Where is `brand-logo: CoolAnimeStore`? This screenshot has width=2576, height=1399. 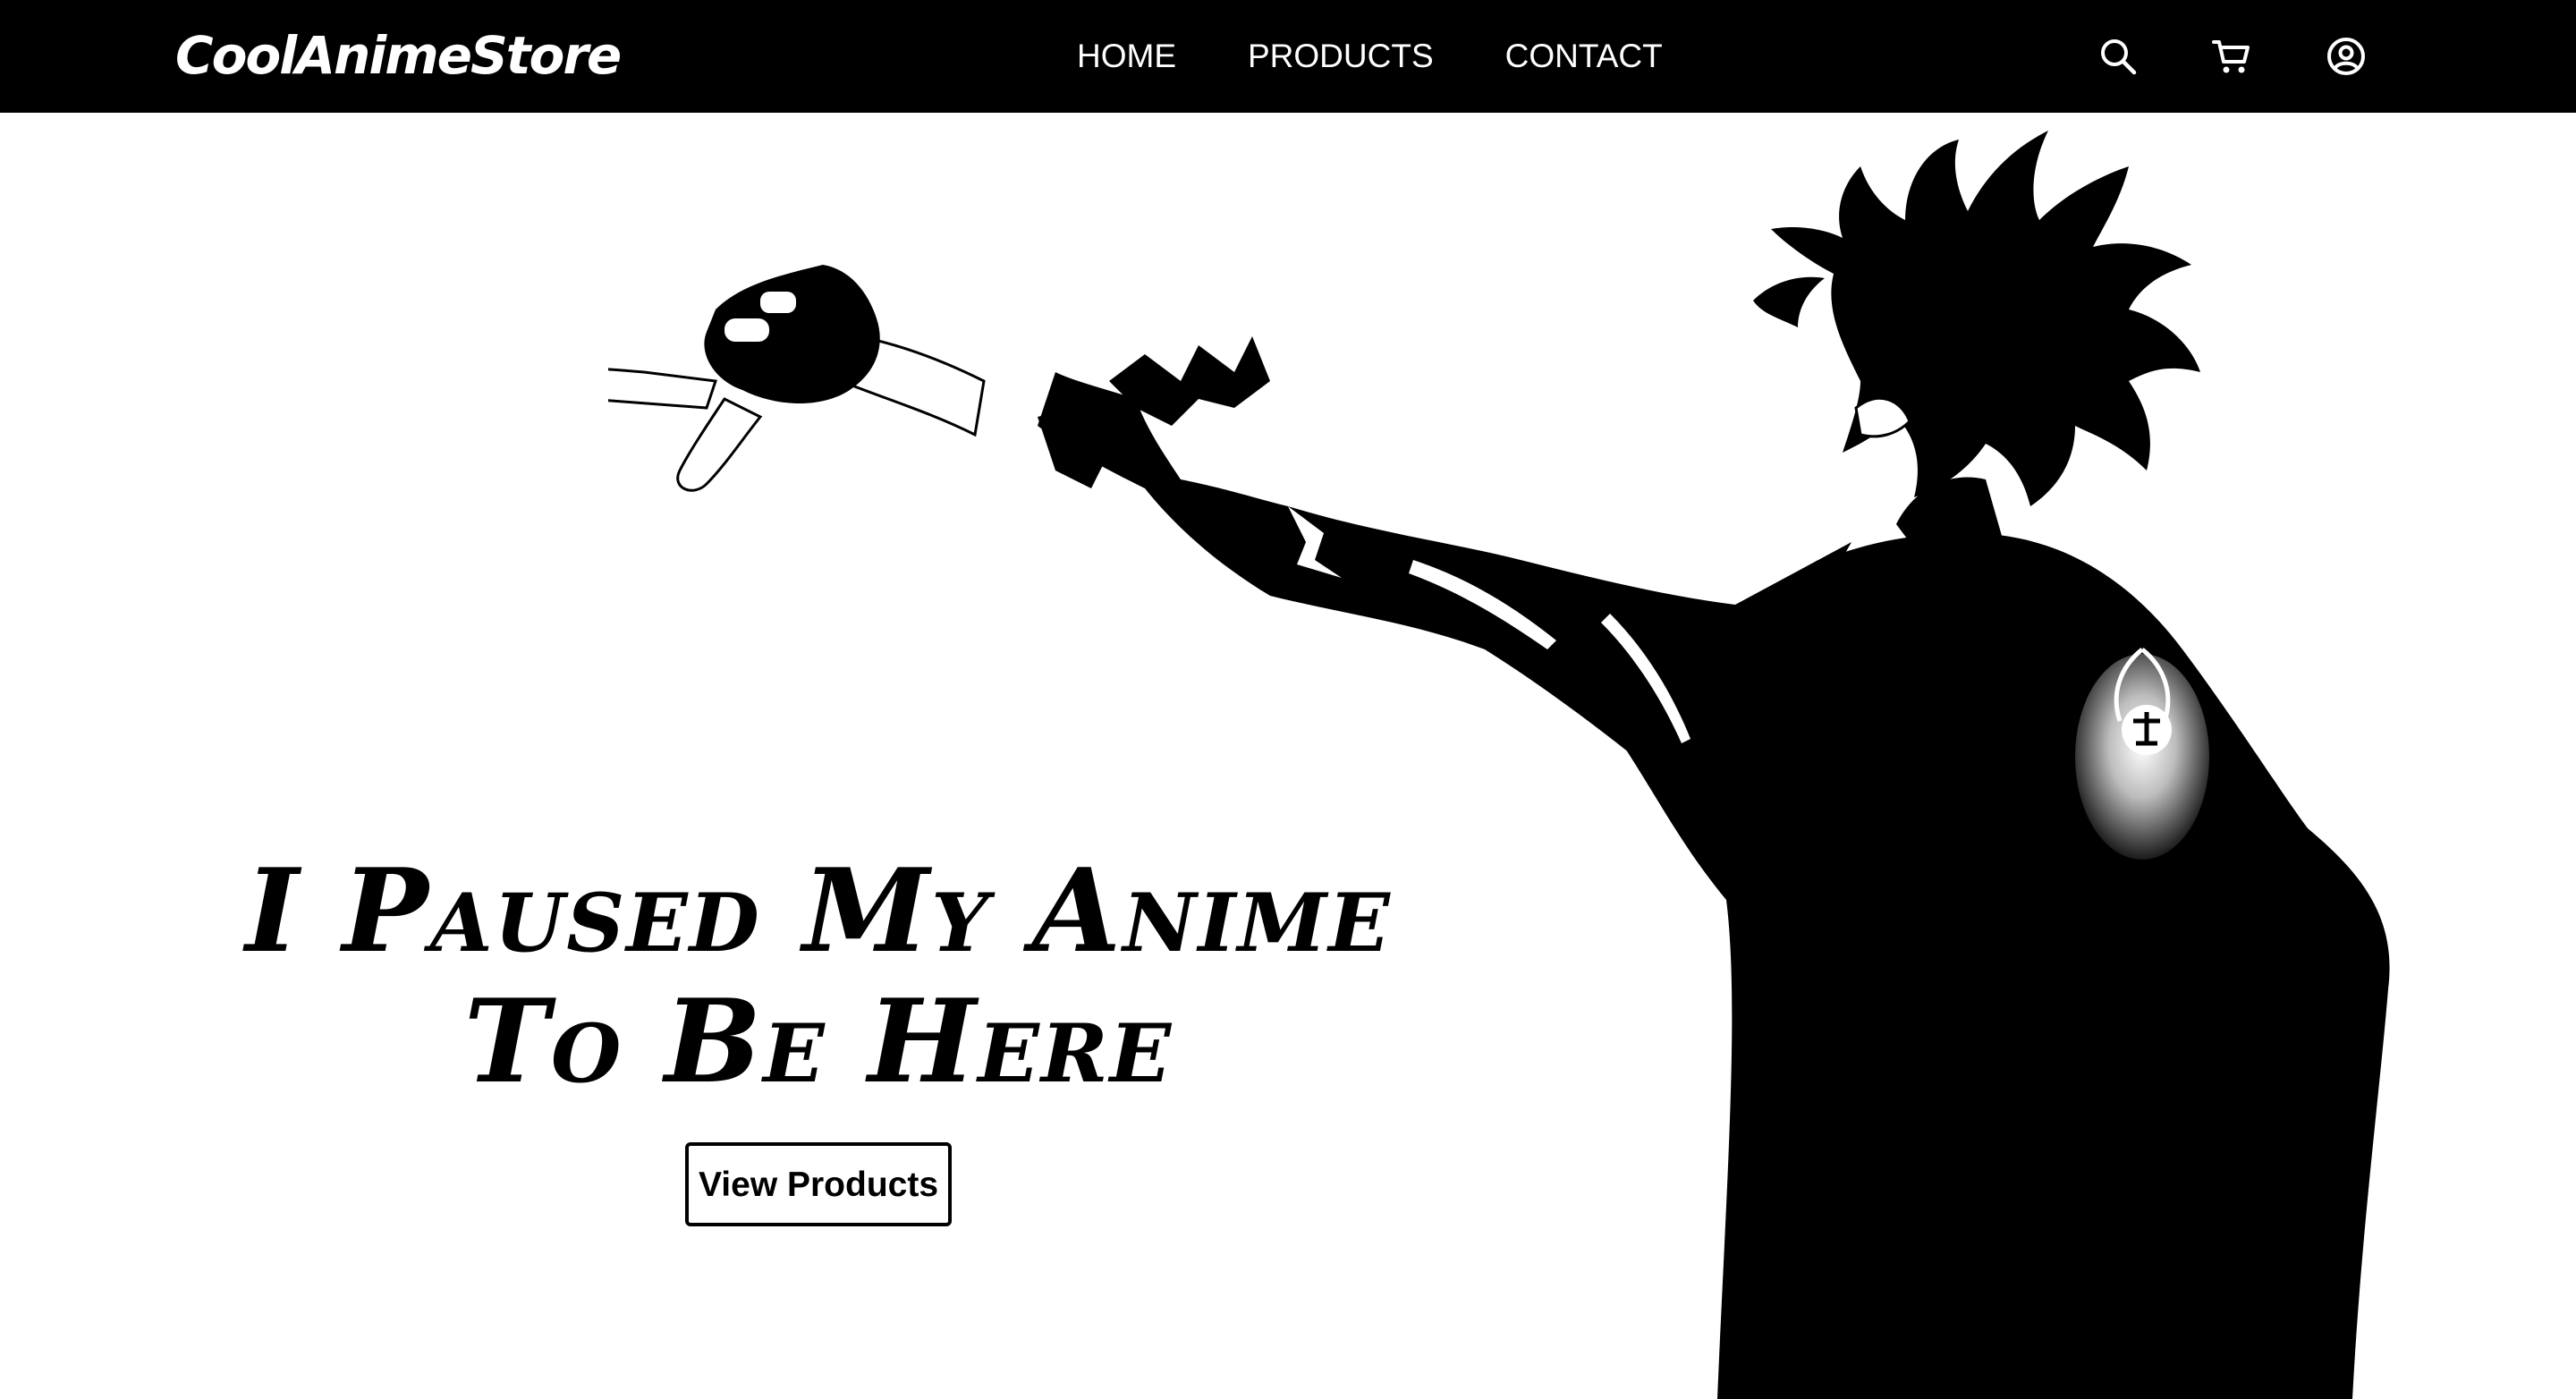 brand-logo: CoolAnimeStore is located at coordinates (398, 55).